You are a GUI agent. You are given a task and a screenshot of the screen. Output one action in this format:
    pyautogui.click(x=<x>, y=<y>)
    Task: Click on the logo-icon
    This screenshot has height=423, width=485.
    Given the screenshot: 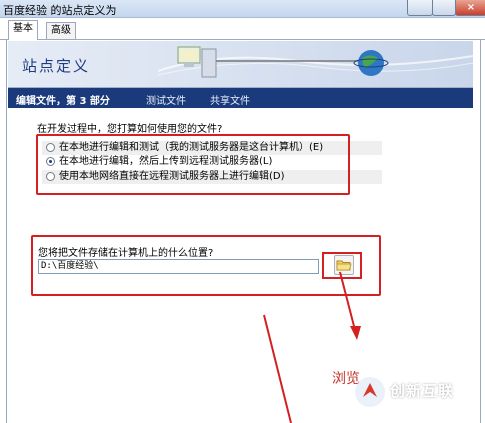 What is the action you would take?
    pyautogui.click(x=370, y=392)
    